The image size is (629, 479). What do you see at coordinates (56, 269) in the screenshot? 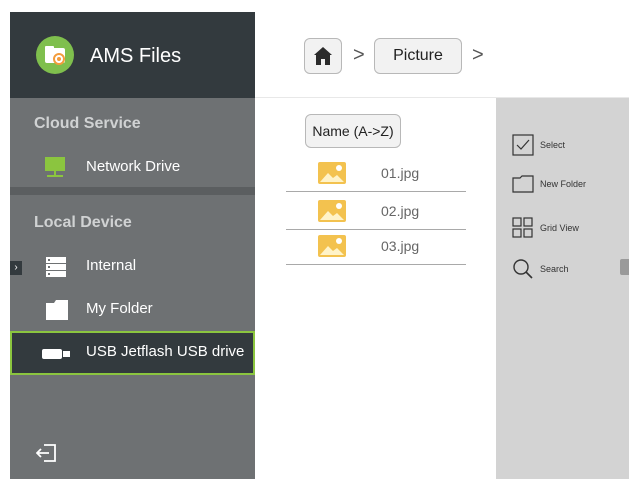
I see `storage-icon` at bounding box center [56, 269].